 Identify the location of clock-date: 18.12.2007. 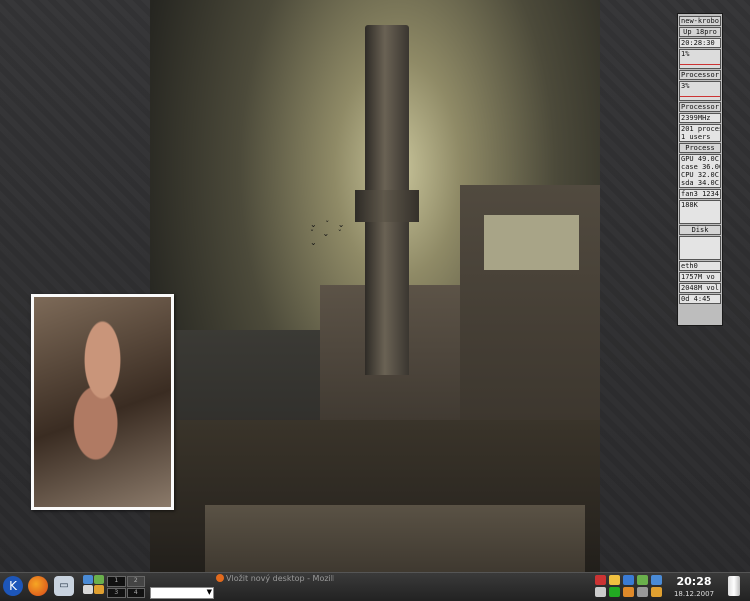
(694, 594).